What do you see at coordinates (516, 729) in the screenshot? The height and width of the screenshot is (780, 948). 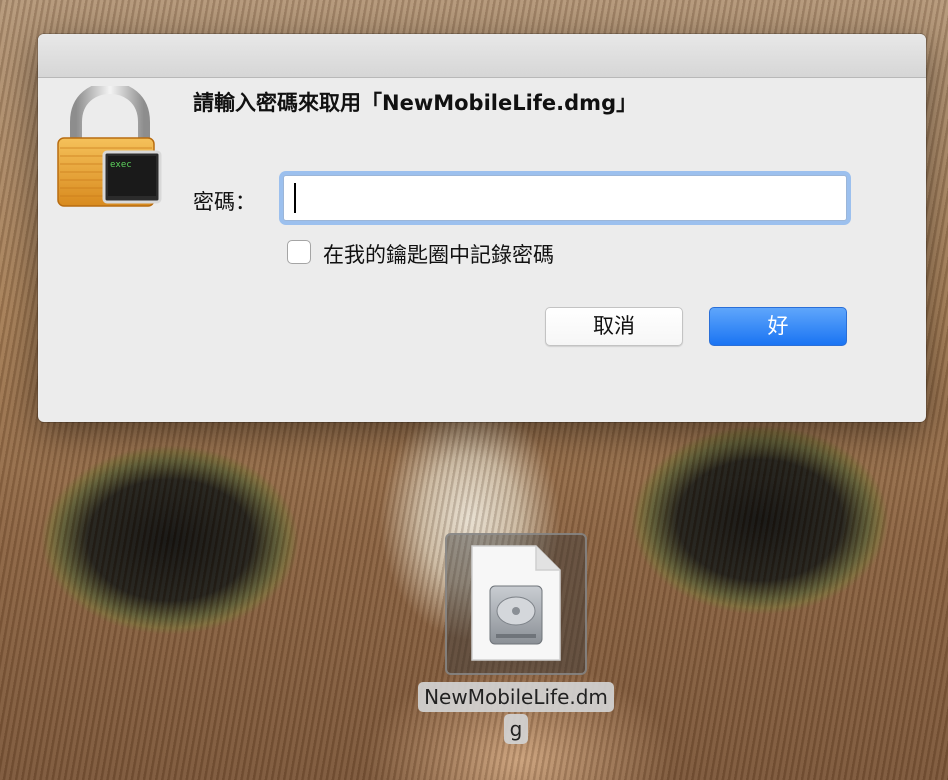 I see `file-name-line2: g` at bounding box center [516, 729].